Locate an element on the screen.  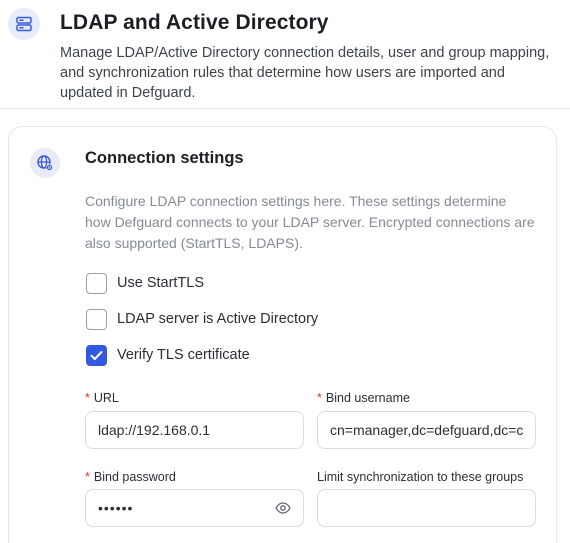
globe-settings-icon is located at coordinates (45, 163).